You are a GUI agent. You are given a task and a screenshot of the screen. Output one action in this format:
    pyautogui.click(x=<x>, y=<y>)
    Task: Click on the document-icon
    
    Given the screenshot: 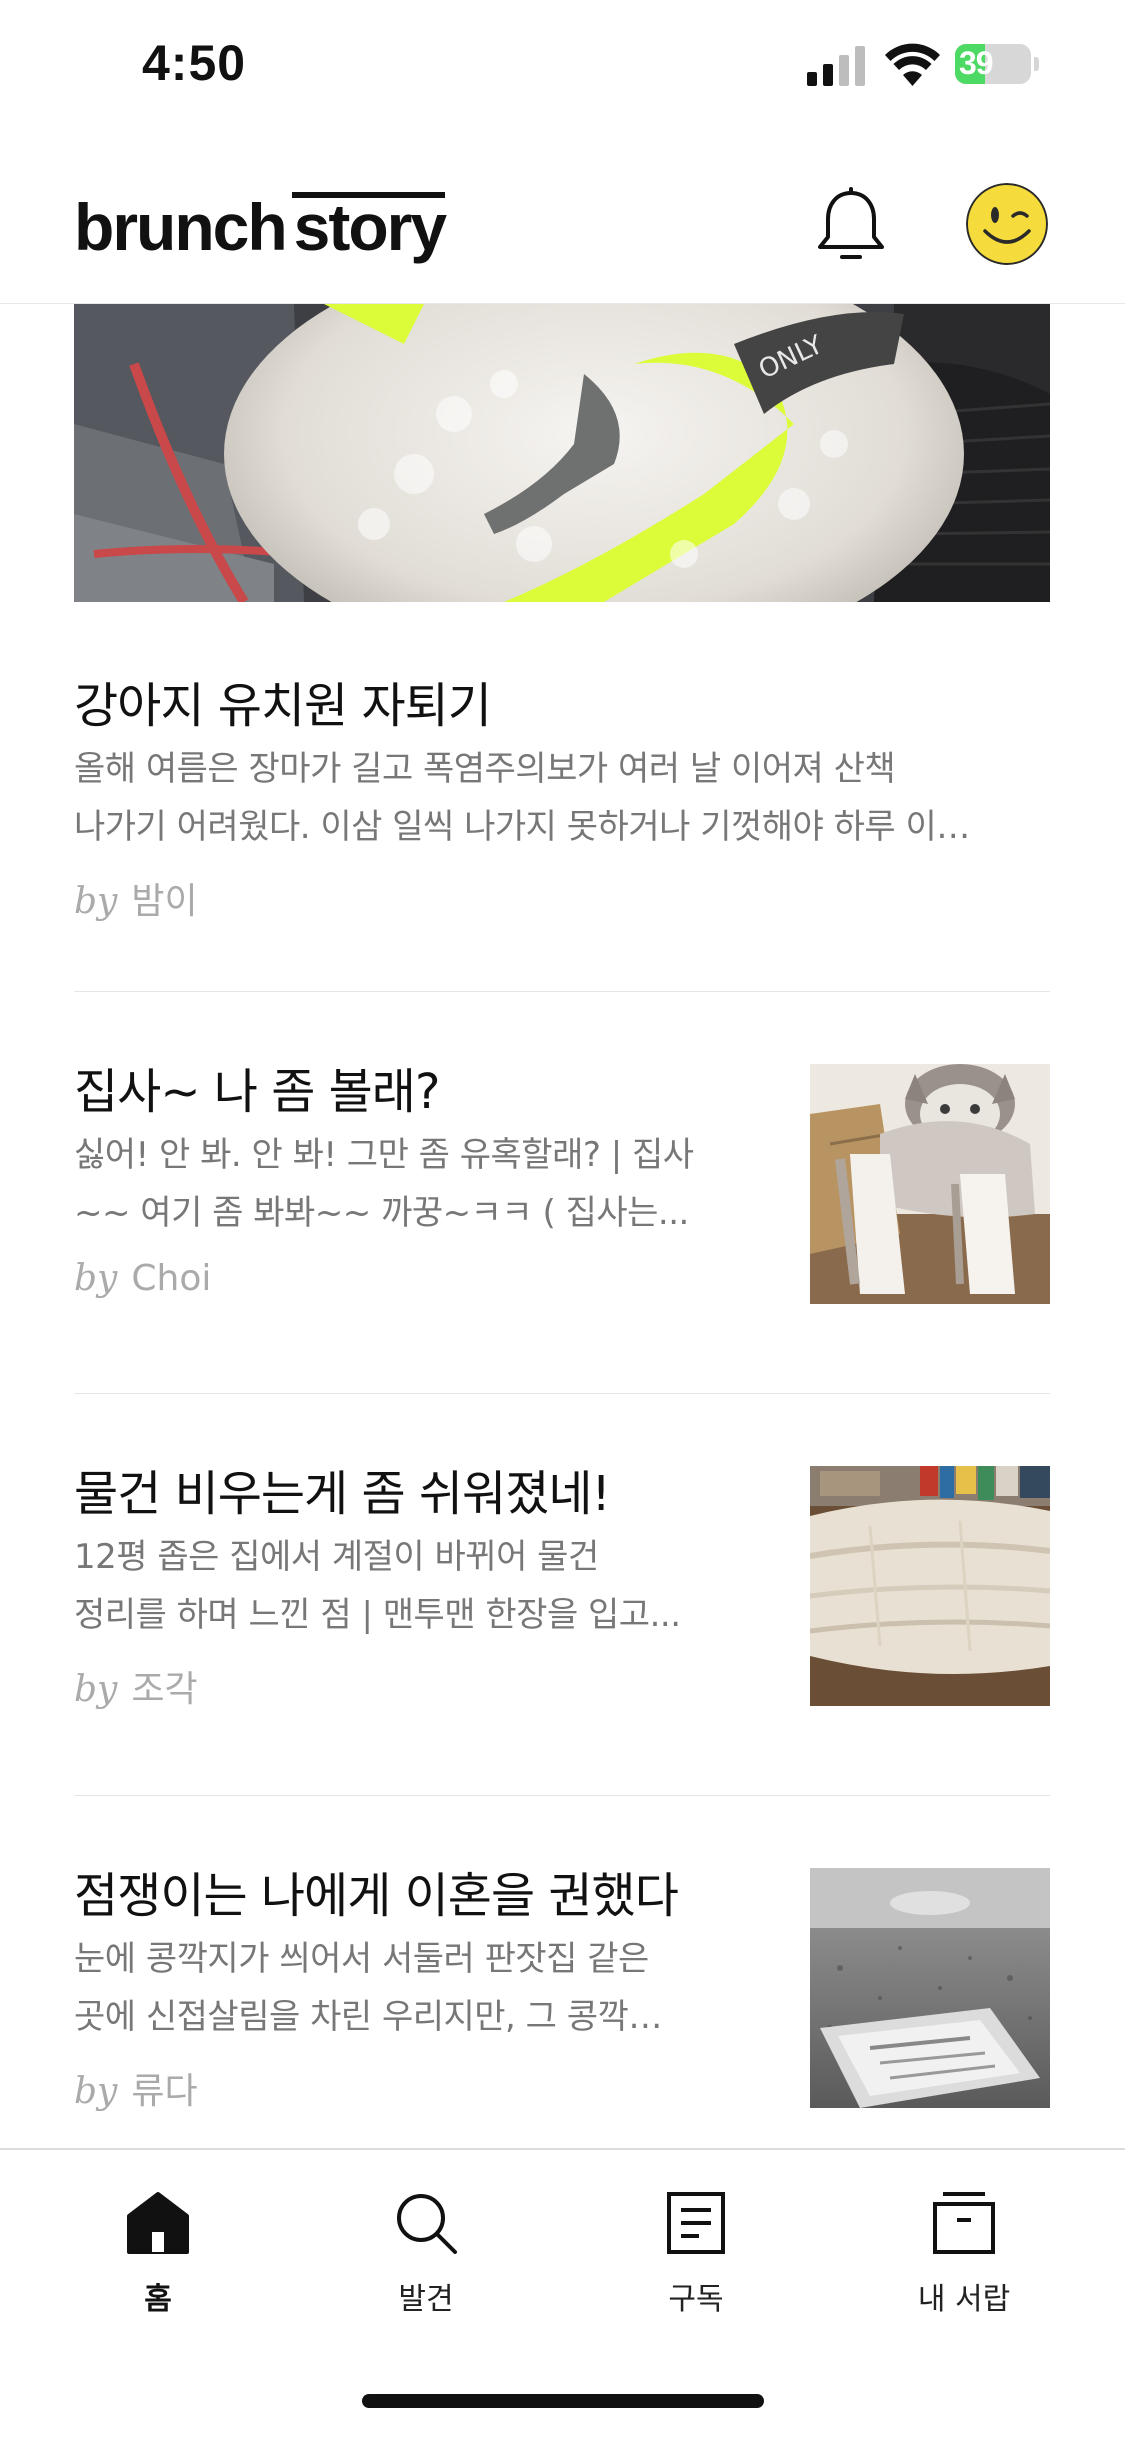 What is the action you would take?
    pyautogui.click(x=696, y=2223)
    